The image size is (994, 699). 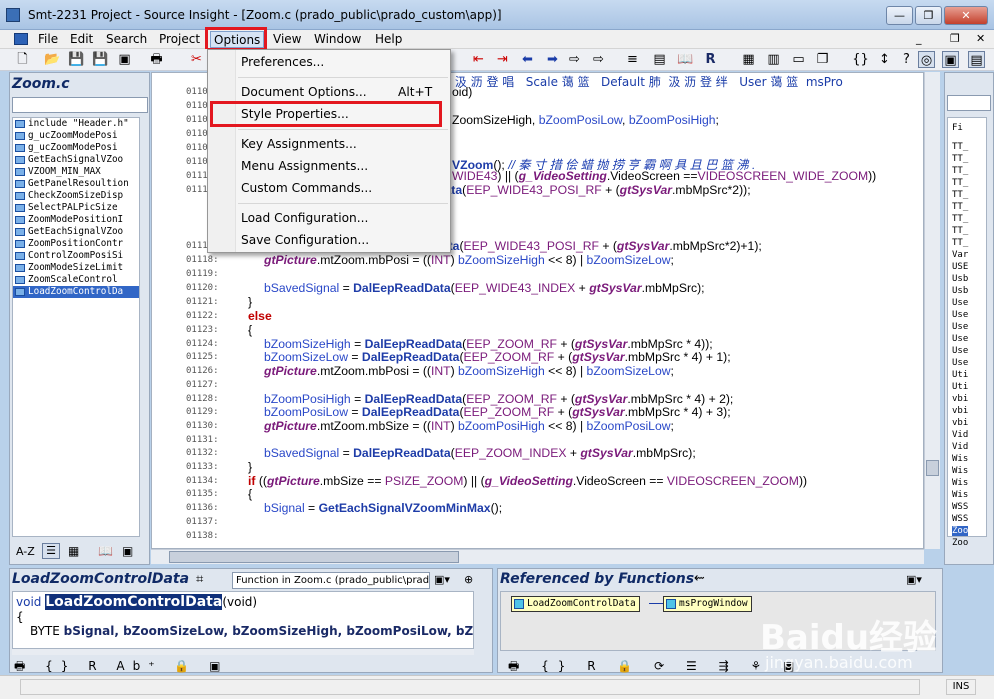 I want to click on save-icon: 💾, so click(x=76, y=59).